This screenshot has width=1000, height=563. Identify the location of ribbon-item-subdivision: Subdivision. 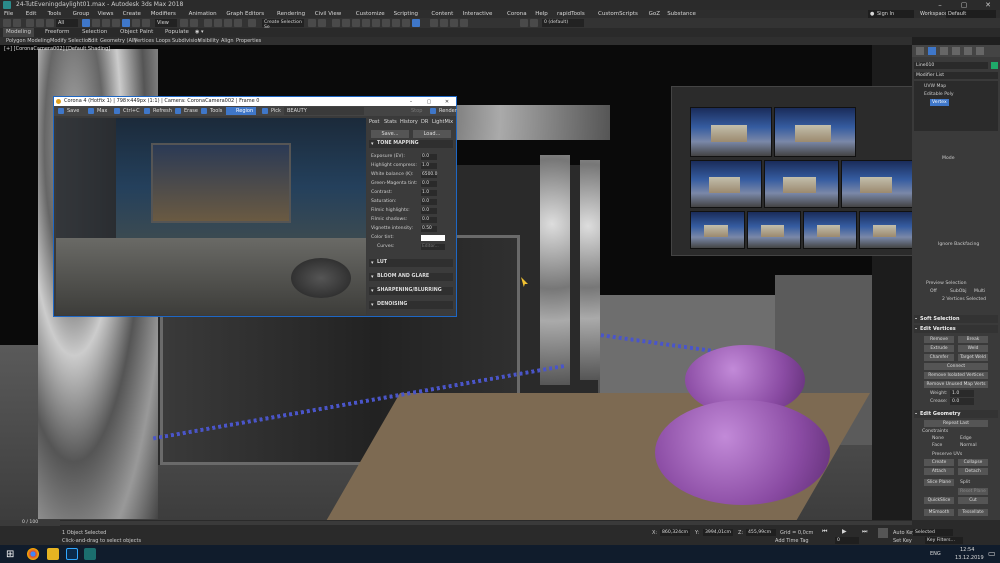
(186, 41).